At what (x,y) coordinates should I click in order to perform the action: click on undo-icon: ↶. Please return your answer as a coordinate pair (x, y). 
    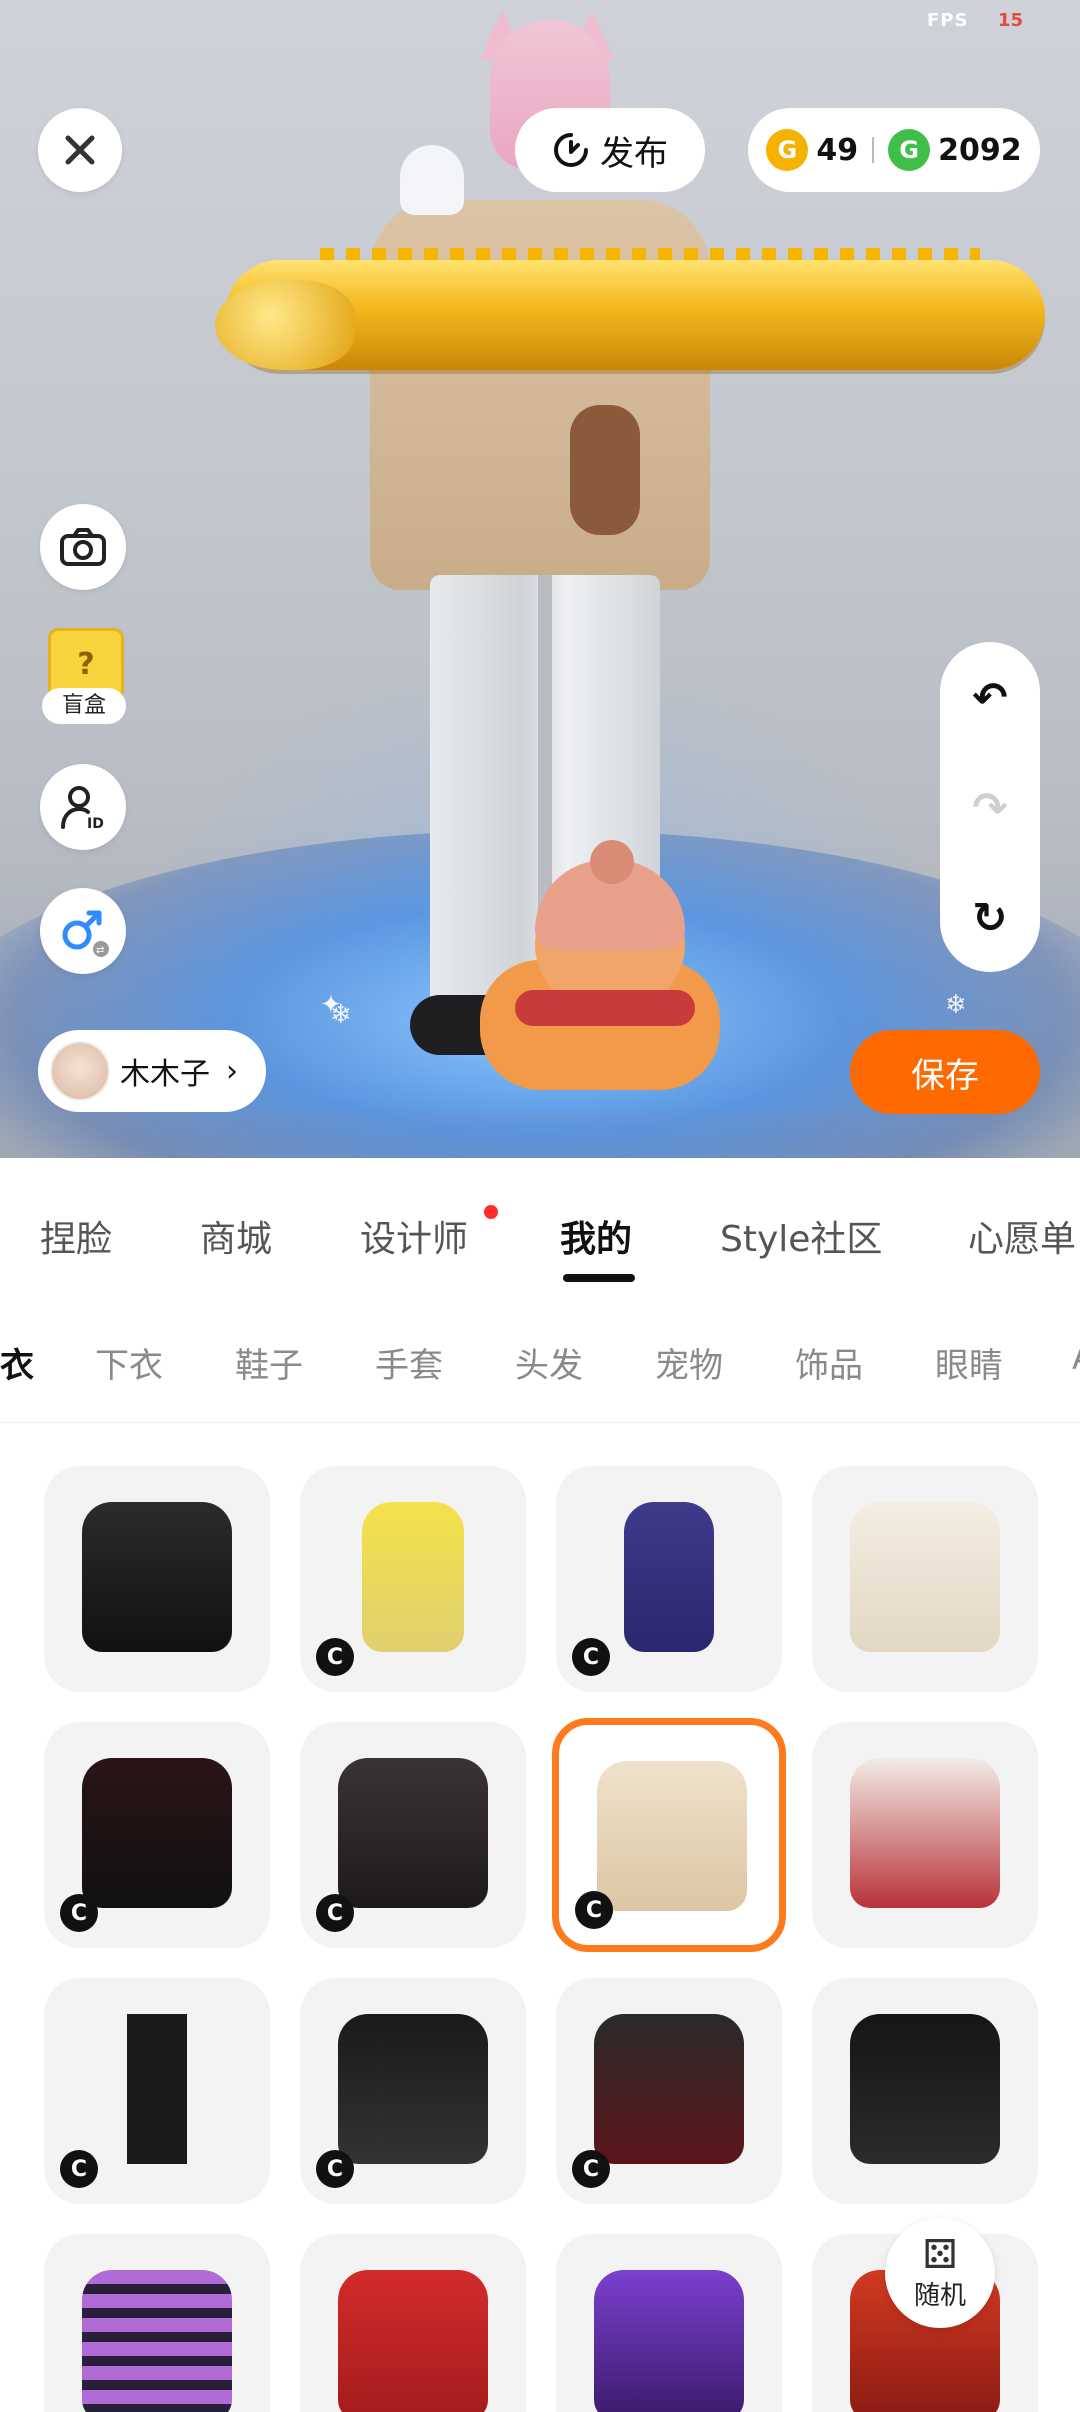
    Looking at the image, I should click on (989, 697).